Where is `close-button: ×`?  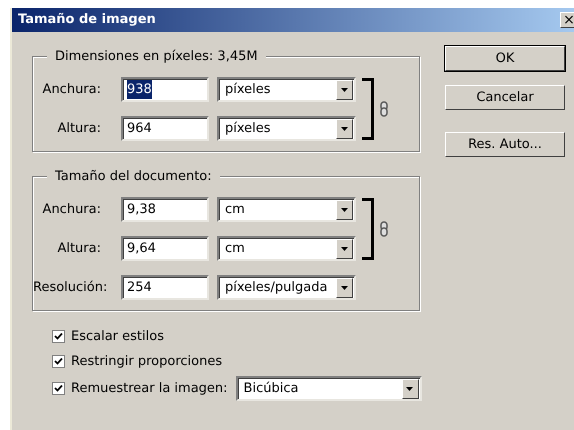
close-button: × is located at coordinates (567, 20).